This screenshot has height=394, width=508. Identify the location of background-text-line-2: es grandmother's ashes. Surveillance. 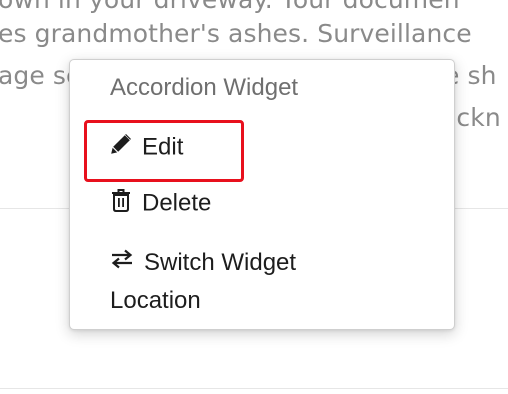
(236, 33).